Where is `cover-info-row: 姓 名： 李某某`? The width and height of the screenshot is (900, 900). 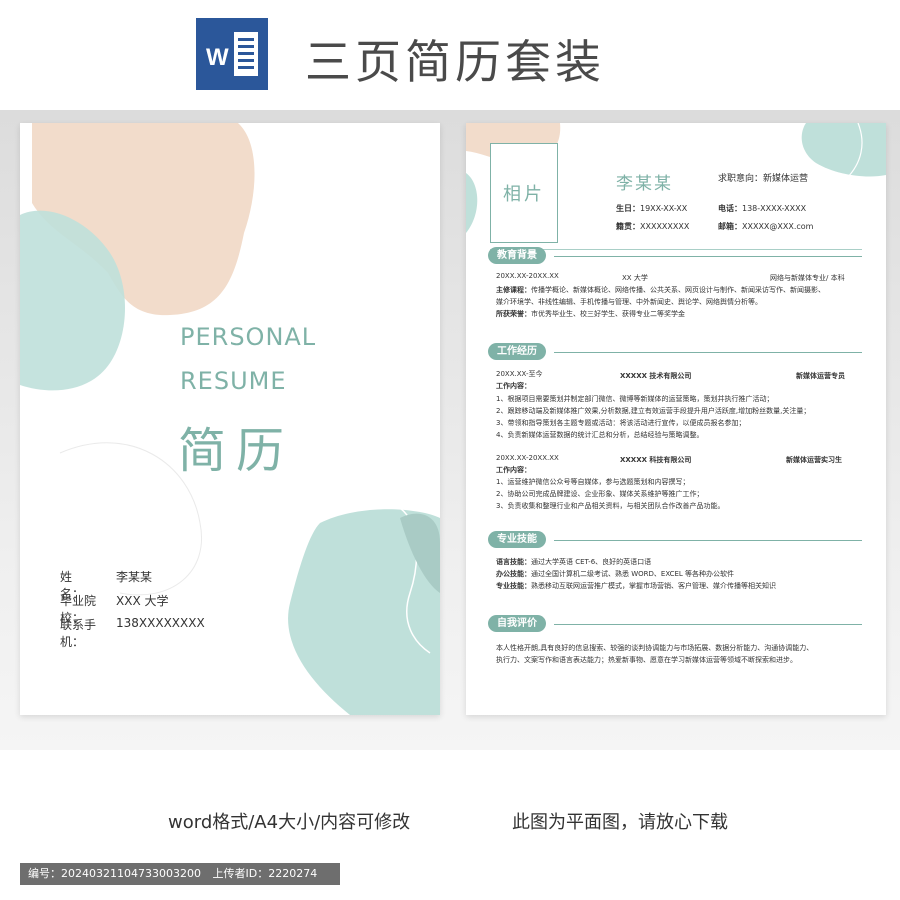
cover-info-row: 姓 名： 李某某 is located at coordinates (132, 584).